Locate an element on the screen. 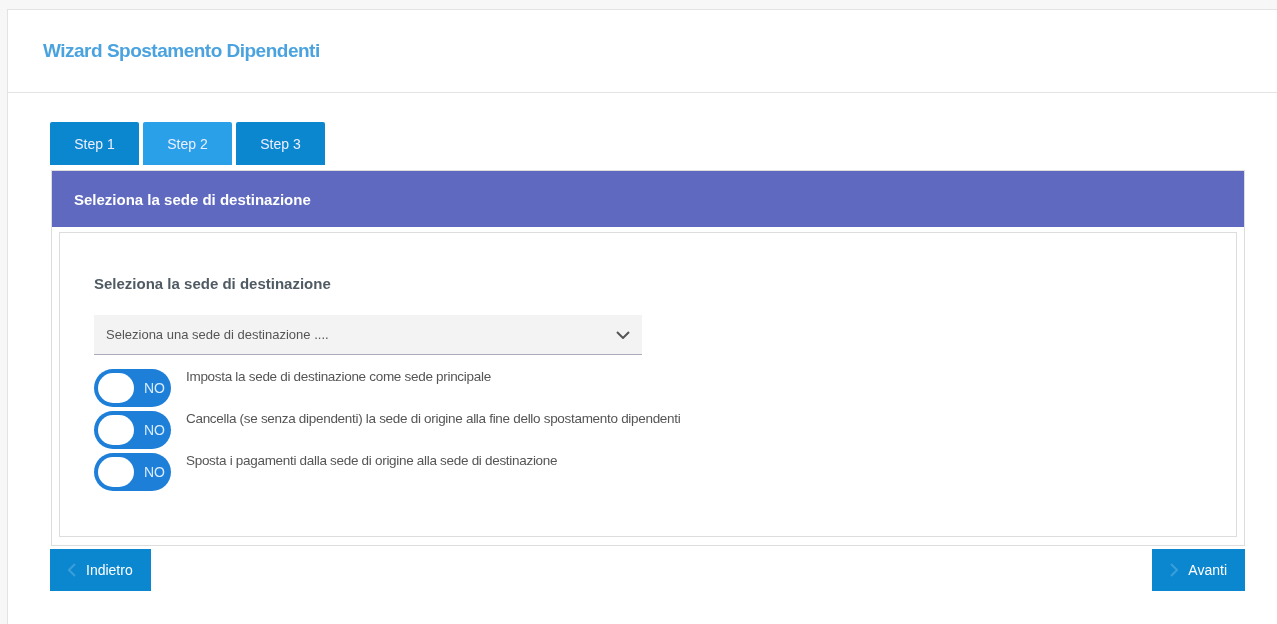 The height and width of the screenshot is (624, 1277). chevron-left-icon is located at coordinates (72, 570).